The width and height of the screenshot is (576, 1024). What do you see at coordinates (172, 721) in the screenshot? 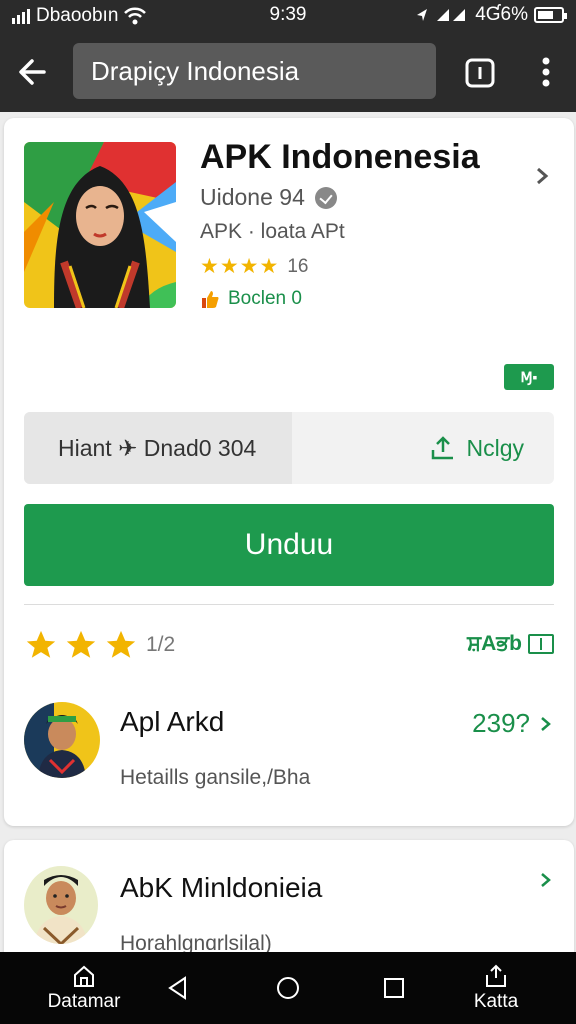
I see `list-item-title: Apl Arkd` at bounding box center [172, 721].